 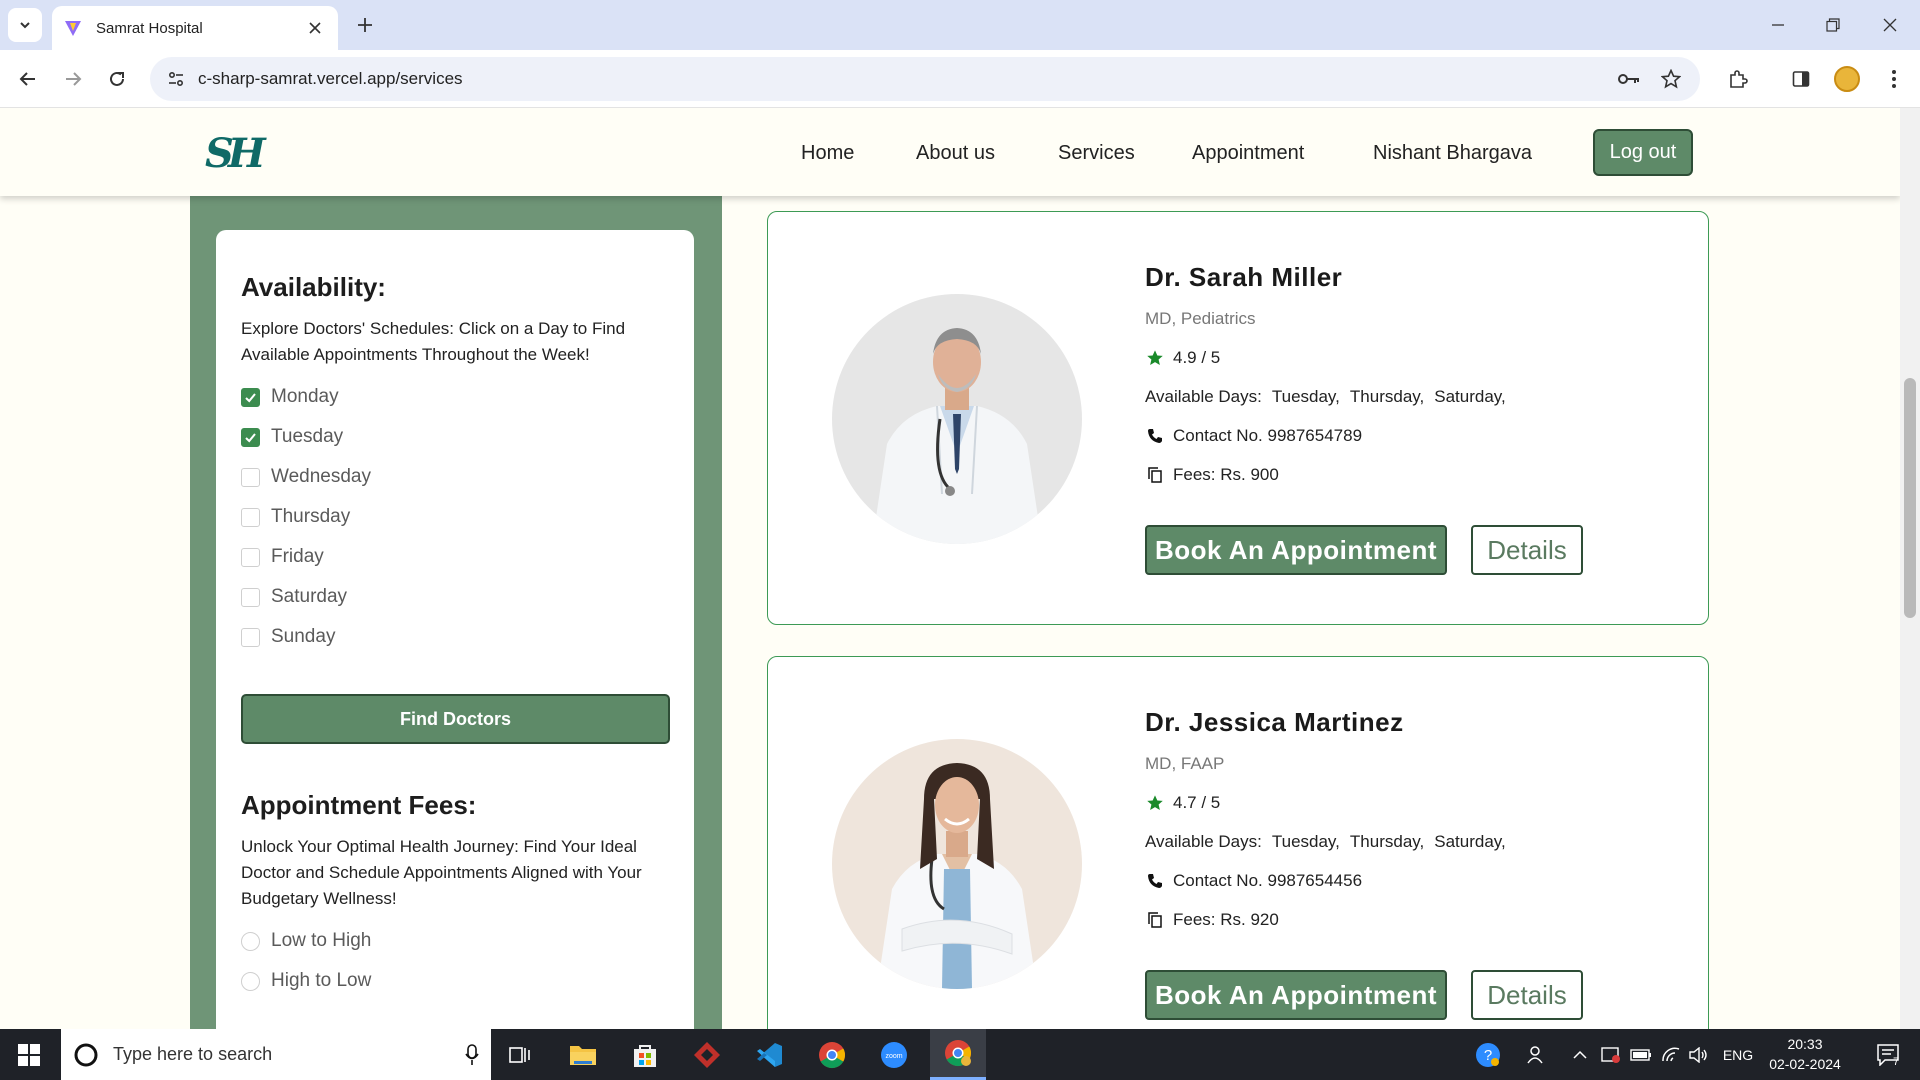 What do you see at coordinates (583, 1054) in the screenshot?
I see `file-explorer-app` at bounding box center [583, 1054].